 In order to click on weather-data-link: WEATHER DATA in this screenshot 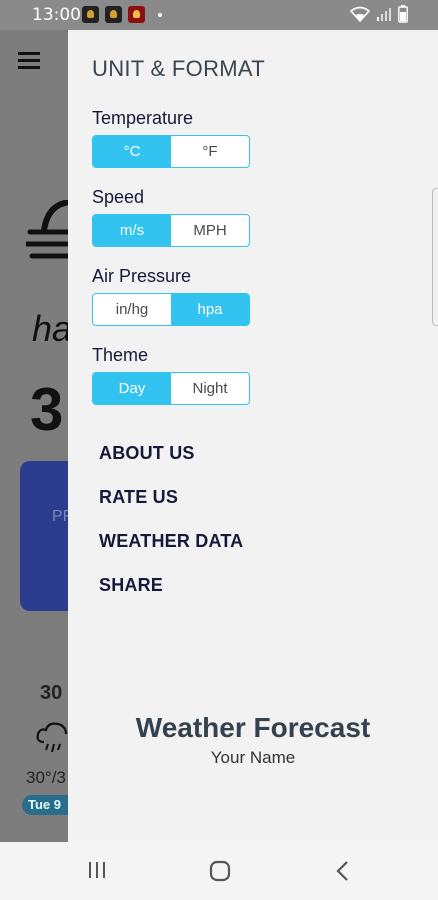, I will do `click(171, 541)`.